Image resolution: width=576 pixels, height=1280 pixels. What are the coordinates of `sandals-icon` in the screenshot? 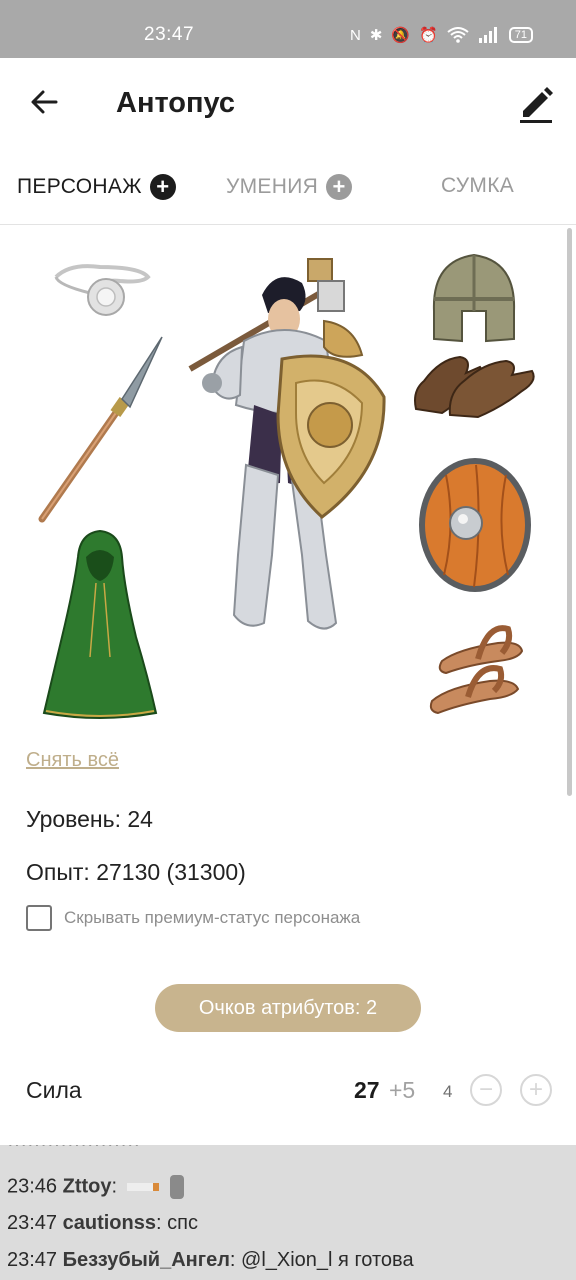 It's located at (478, 669).